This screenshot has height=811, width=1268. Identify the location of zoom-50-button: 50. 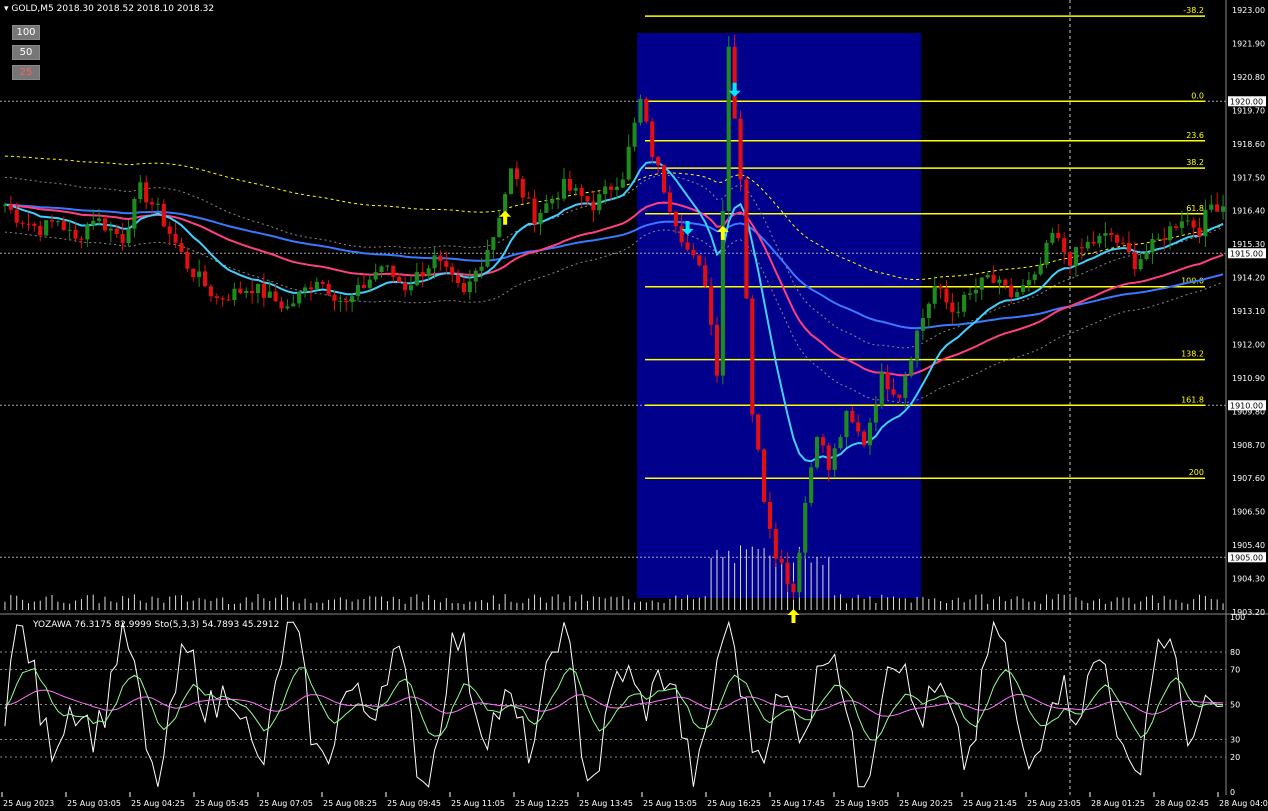
(26, 52).